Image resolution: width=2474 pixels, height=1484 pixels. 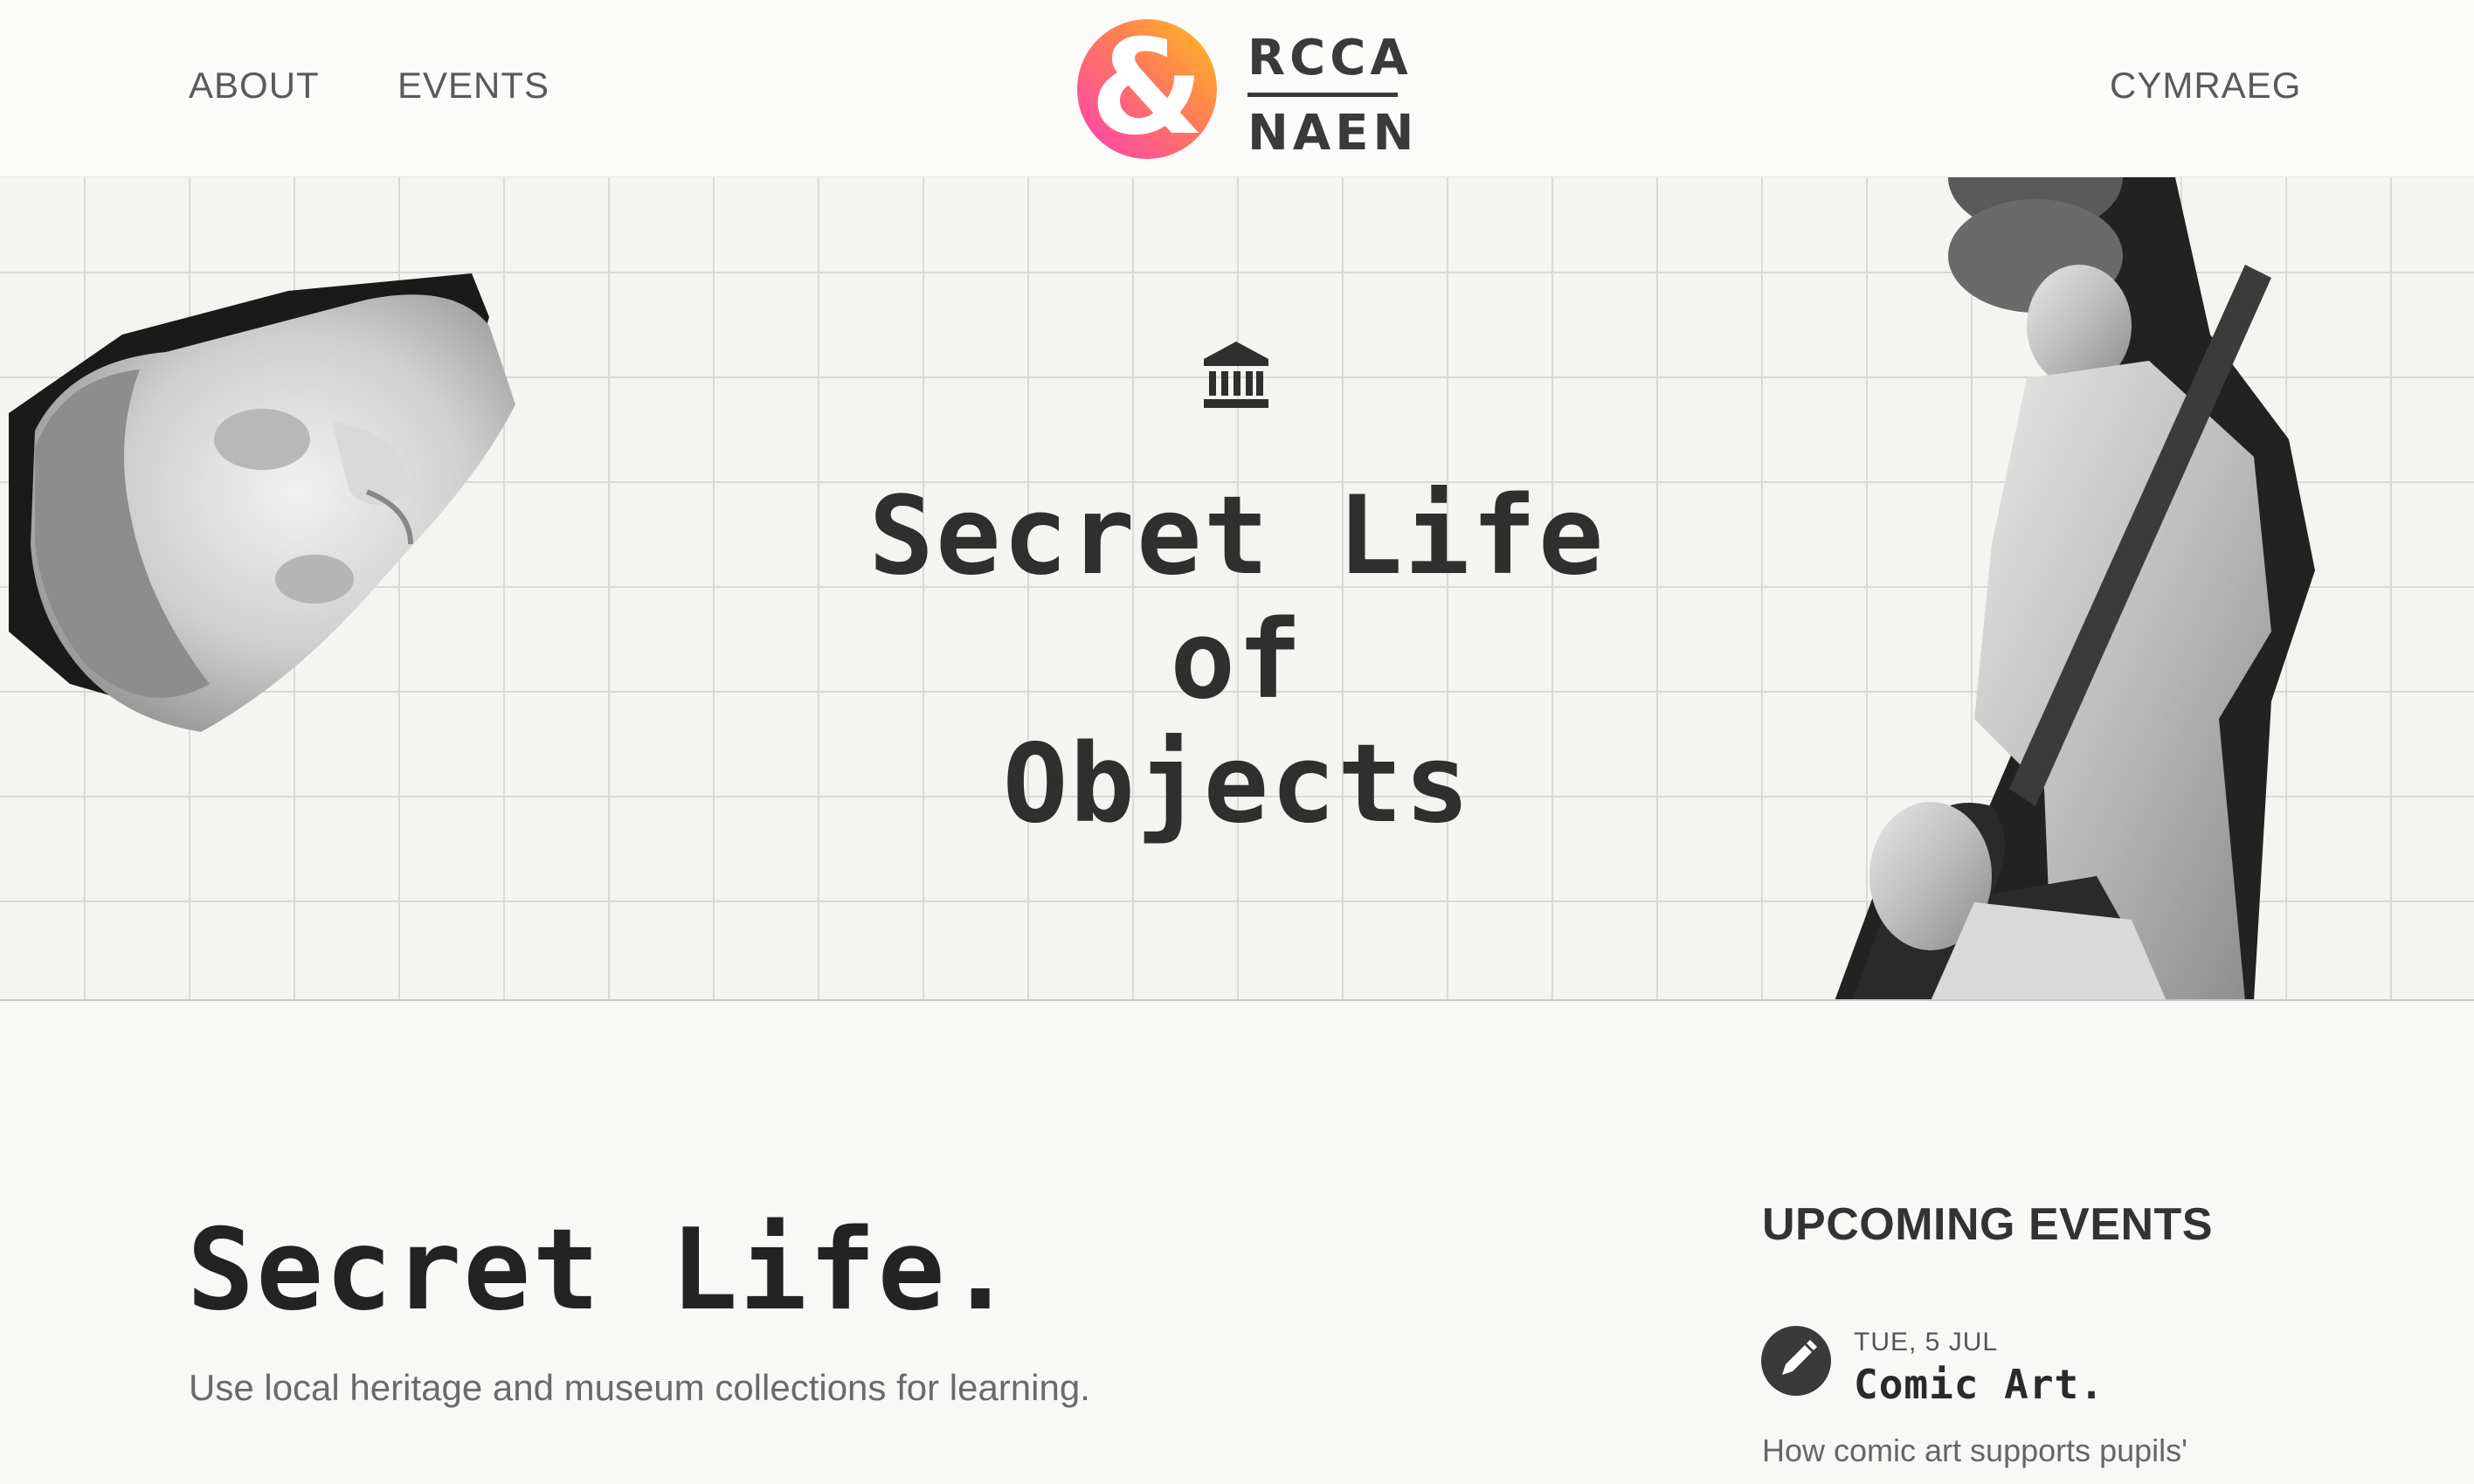 I want to click on nav-about-link: ABOUT, so click(x=255, y=86).